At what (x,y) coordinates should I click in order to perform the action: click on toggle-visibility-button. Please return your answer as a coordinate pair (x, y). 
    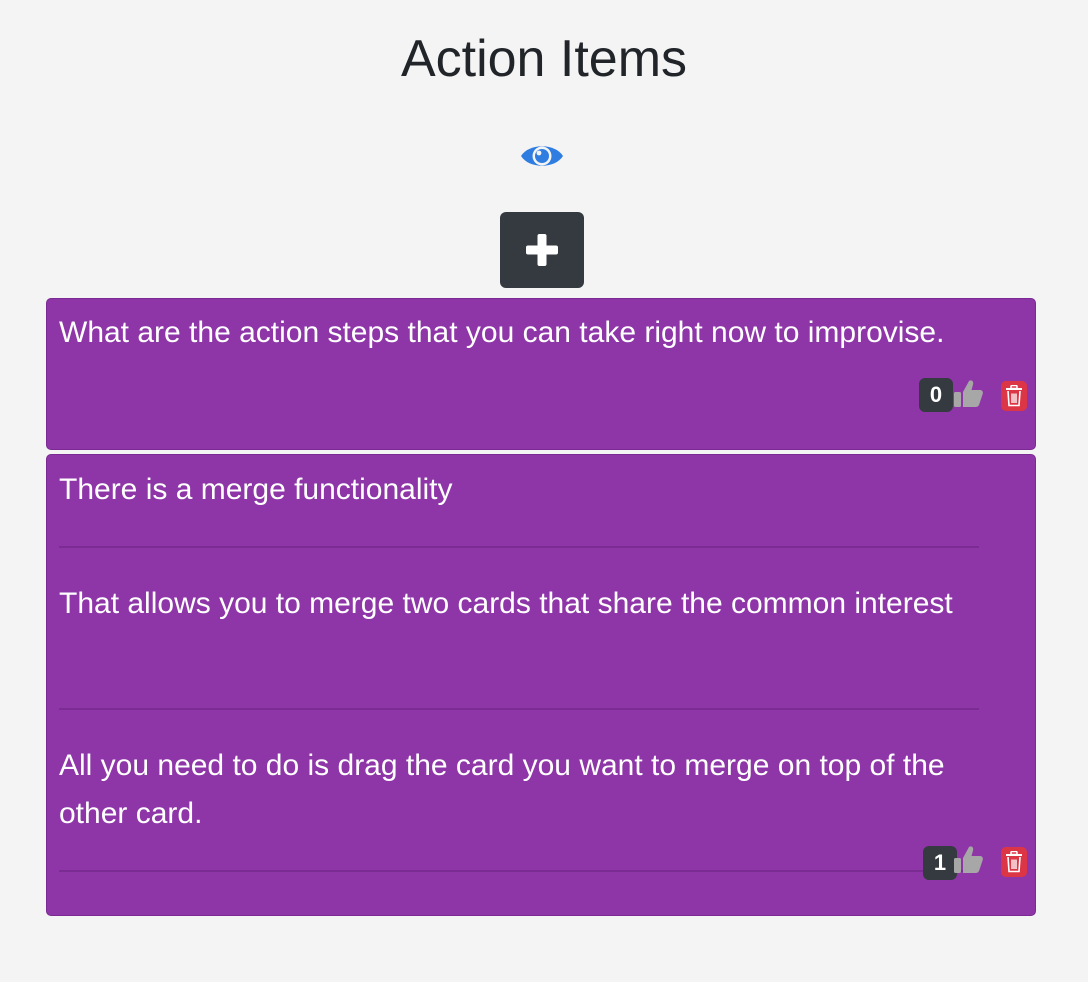
    Looking at the image, I should click on (542, 156).